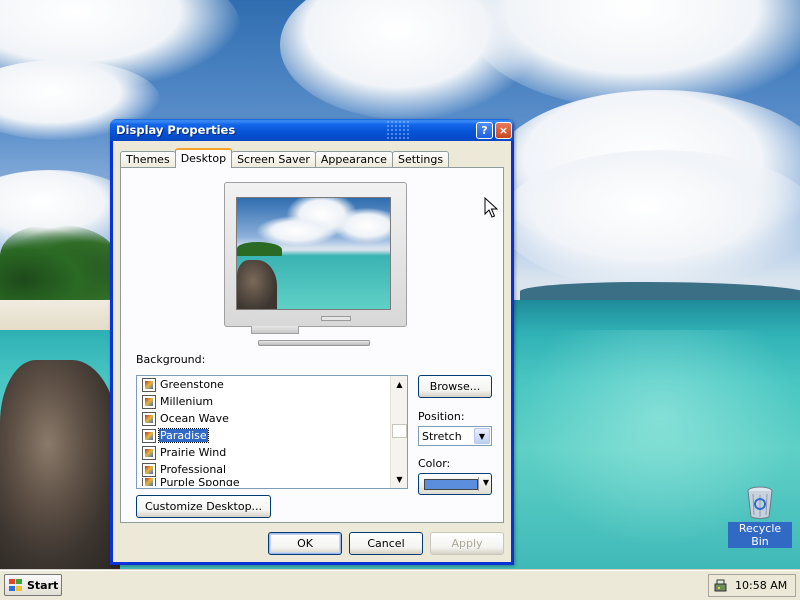  I want to click on system-tray: 10:58 AM, so click(752, 585).